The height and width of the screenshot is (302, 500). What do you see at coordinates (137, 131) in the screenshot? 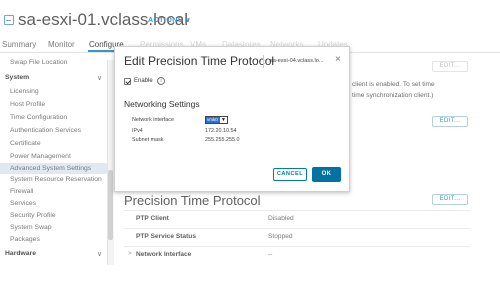
I see `ipv4-label: IPv4` at bounding box center [137, 131].